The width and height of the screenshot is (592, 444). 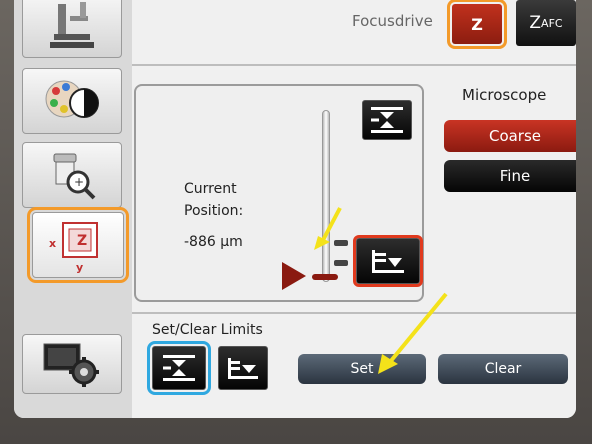 What do you see at coordinates (72, 25) in the screenshot?
I see `microscope-icon` at bounding box center [72, 25].